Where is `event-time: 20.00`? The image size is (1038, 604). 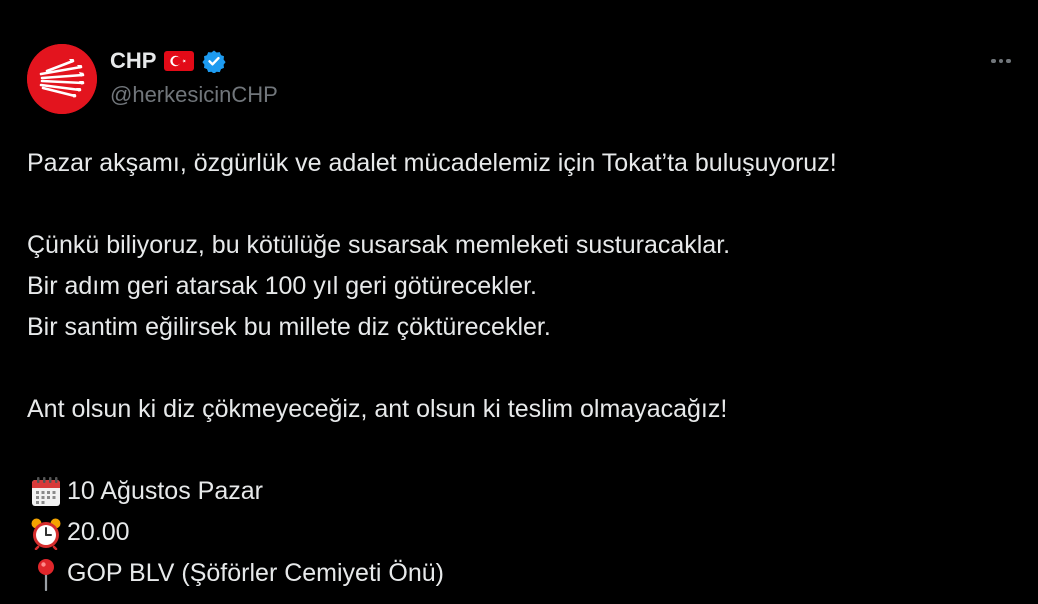 event-time: 20.00 is located at coordinates (98, 532).